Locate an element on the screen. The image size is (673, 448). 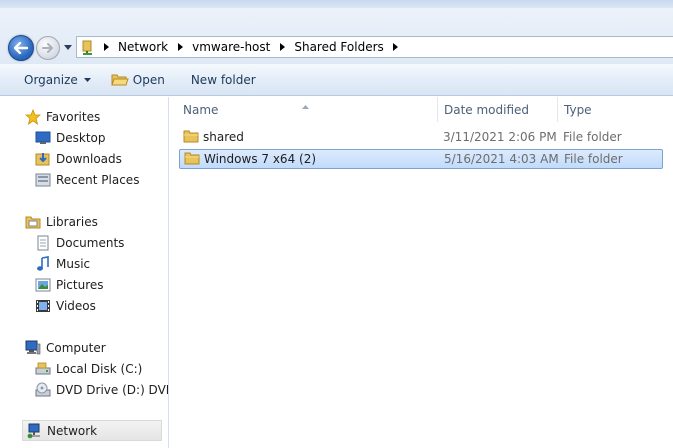
nav-recent-places: Recent Places is located at coordinates (86, 179).